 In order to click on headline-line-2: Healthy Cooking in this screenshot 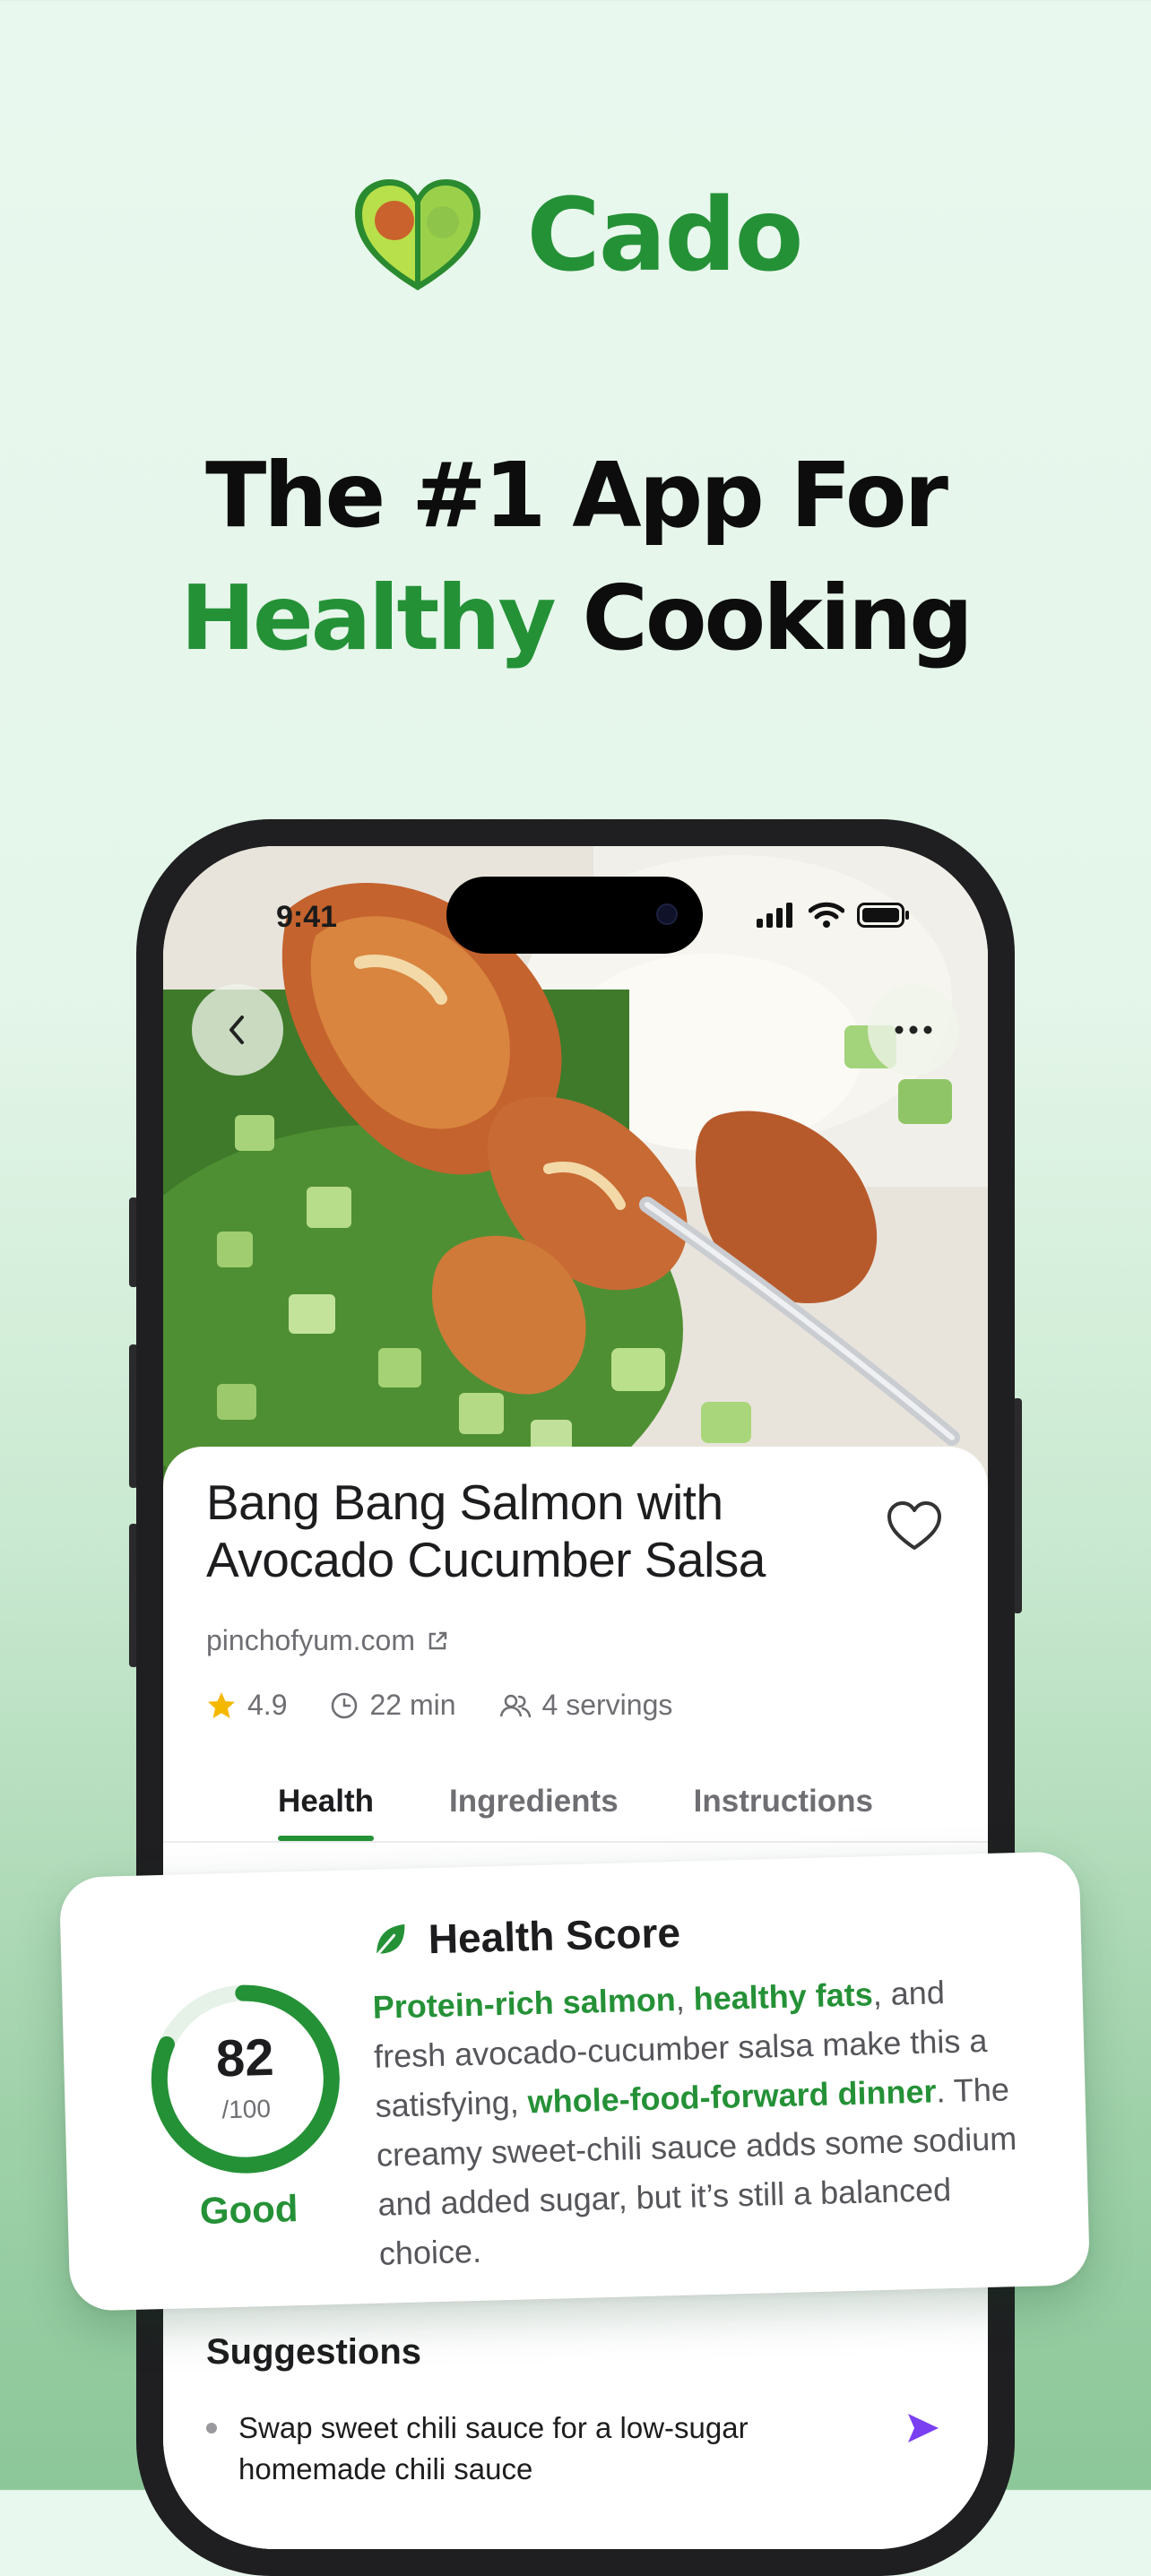, I will do `click(575, 618)`.